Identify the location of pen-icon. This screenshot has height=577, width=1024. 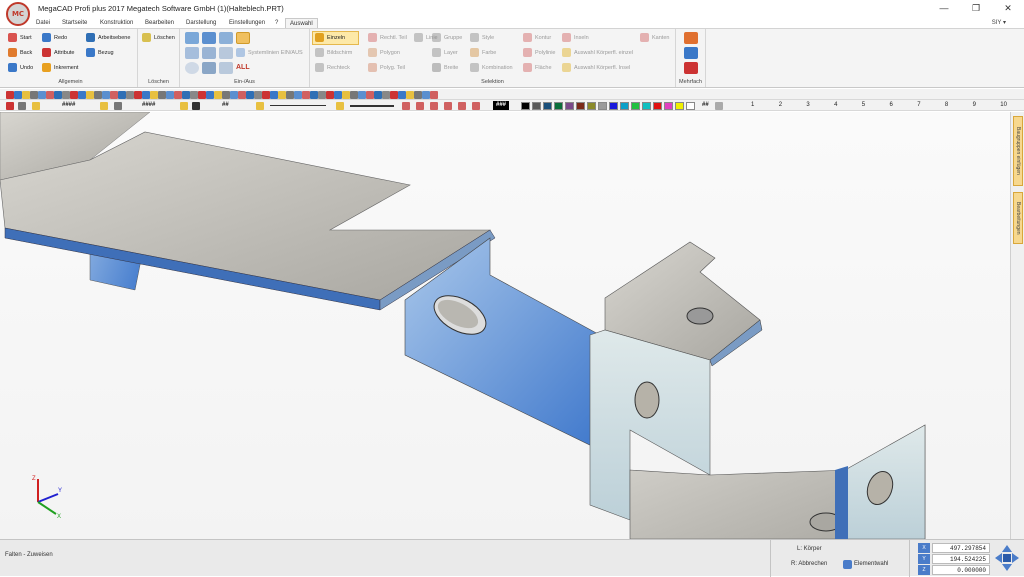
(196, 106).